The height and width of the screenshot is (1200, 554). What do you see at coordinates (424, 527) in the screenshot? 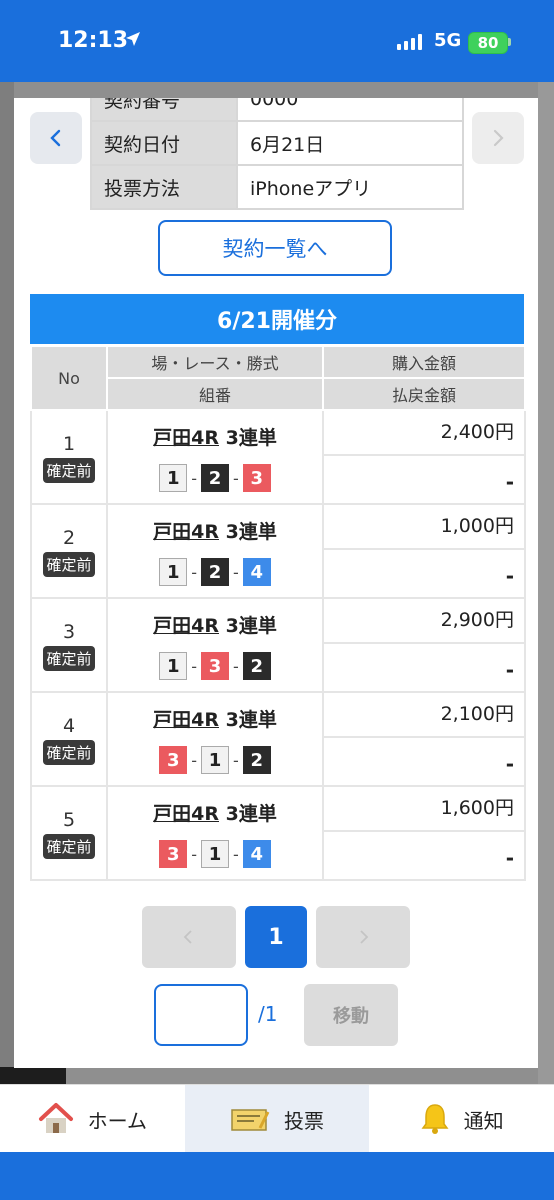
I see `purchase-amount: 1,000円` at bounding box center [424, 527].